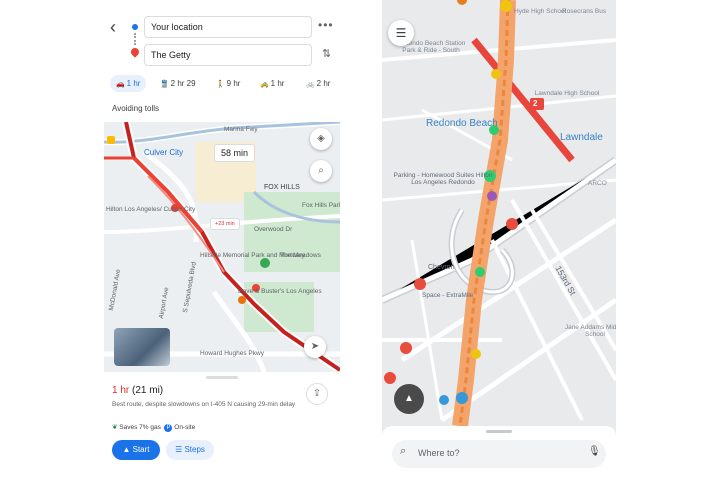 The height and width of the screenshot is (478, 720). What do you see at coordinates (409, 399) in the screenshot?
I see `compass-icon: ▲` at bounding box center [409, 399].